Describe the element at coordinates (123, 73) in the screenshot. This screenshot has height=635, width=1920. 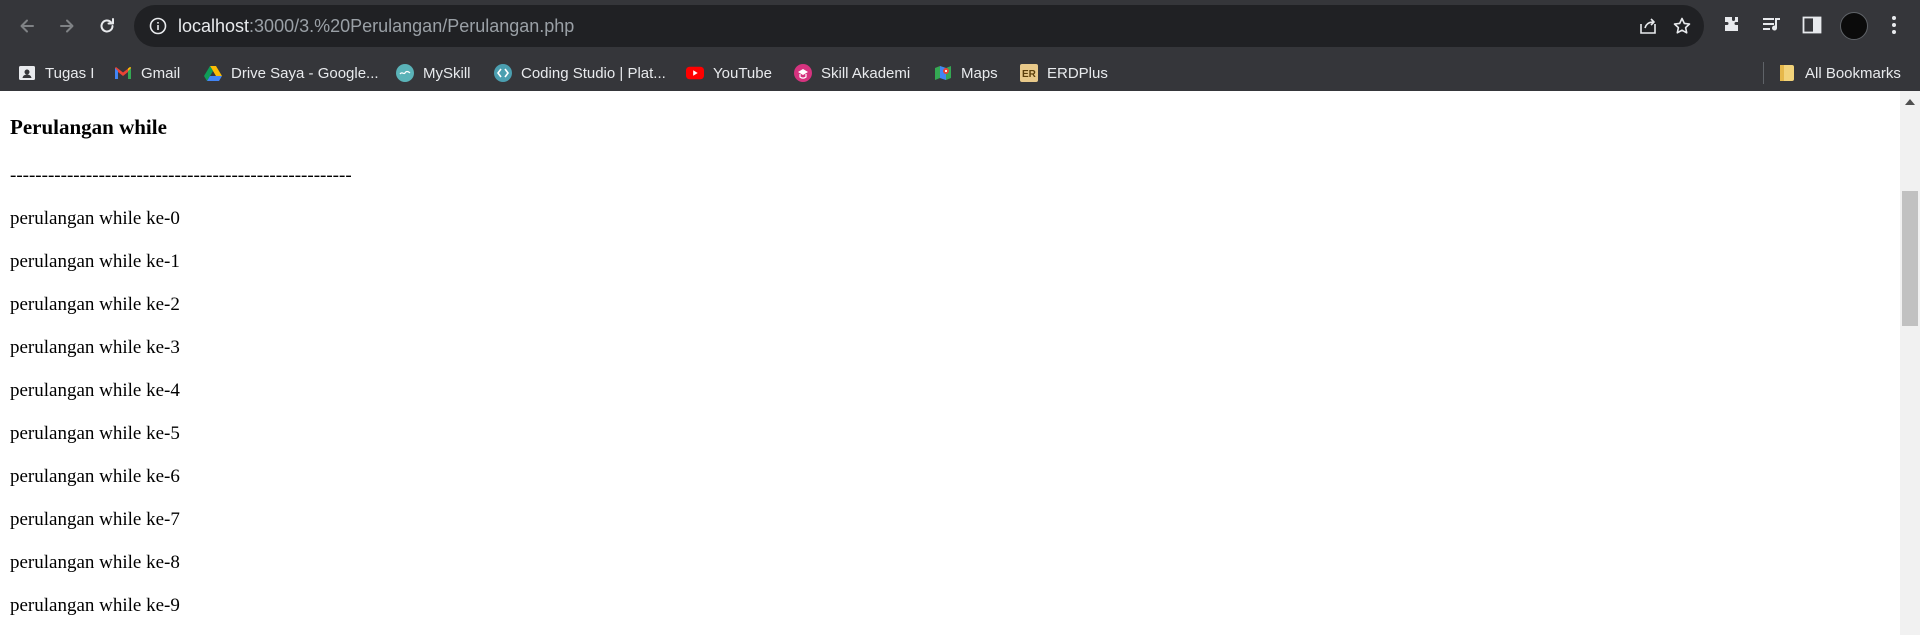
I see `gmail-icon` at that location.